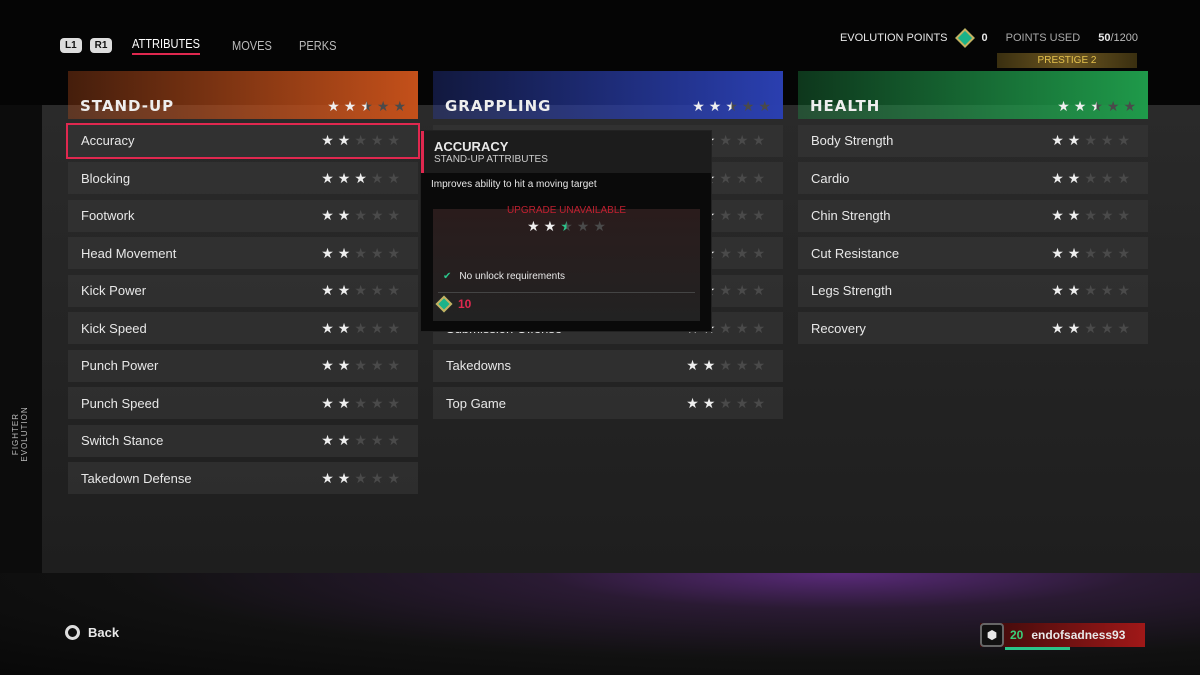 The image size is (1200, 675). Describe the element at coordinates (893, 38) in the screenshot. I see `evolution-points-label: EVOLUTION POINTS` at that location.